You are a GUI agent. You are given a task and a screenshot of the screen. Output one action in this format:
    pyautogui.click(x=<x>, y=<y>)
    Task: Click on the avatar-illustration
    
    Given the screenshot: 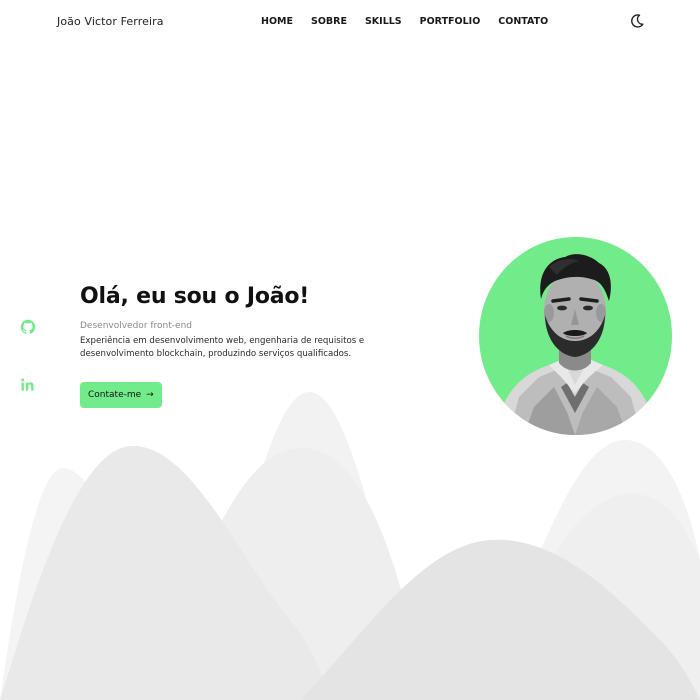 What is the action you would take?
    pyautogui.click(x=575, y=336)
    